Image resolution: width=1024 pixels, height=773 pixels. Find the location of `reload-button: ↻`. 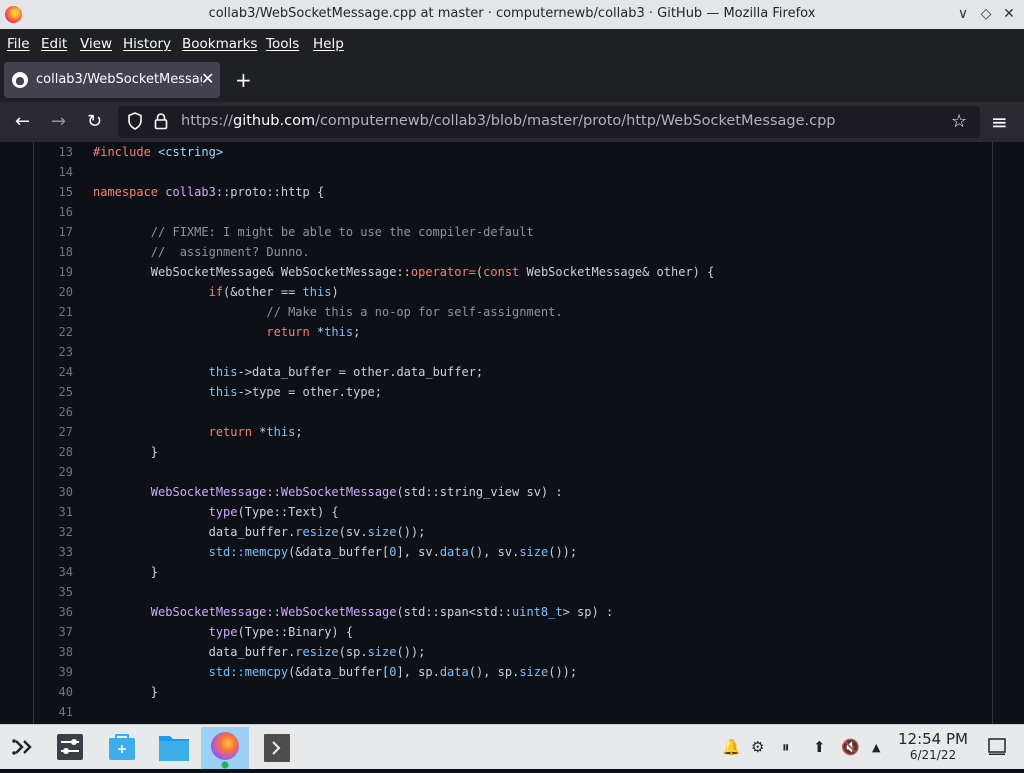

reload-button: ↻ is located at coordinates (94, 122).